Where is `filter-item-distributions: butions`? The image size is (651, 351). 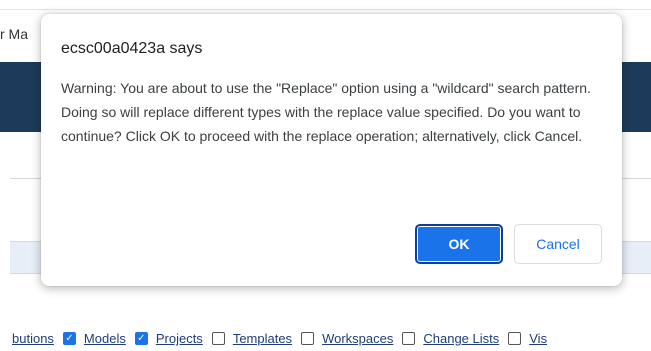
filter-item-distributions: butions is located at coordinates (33, 338).